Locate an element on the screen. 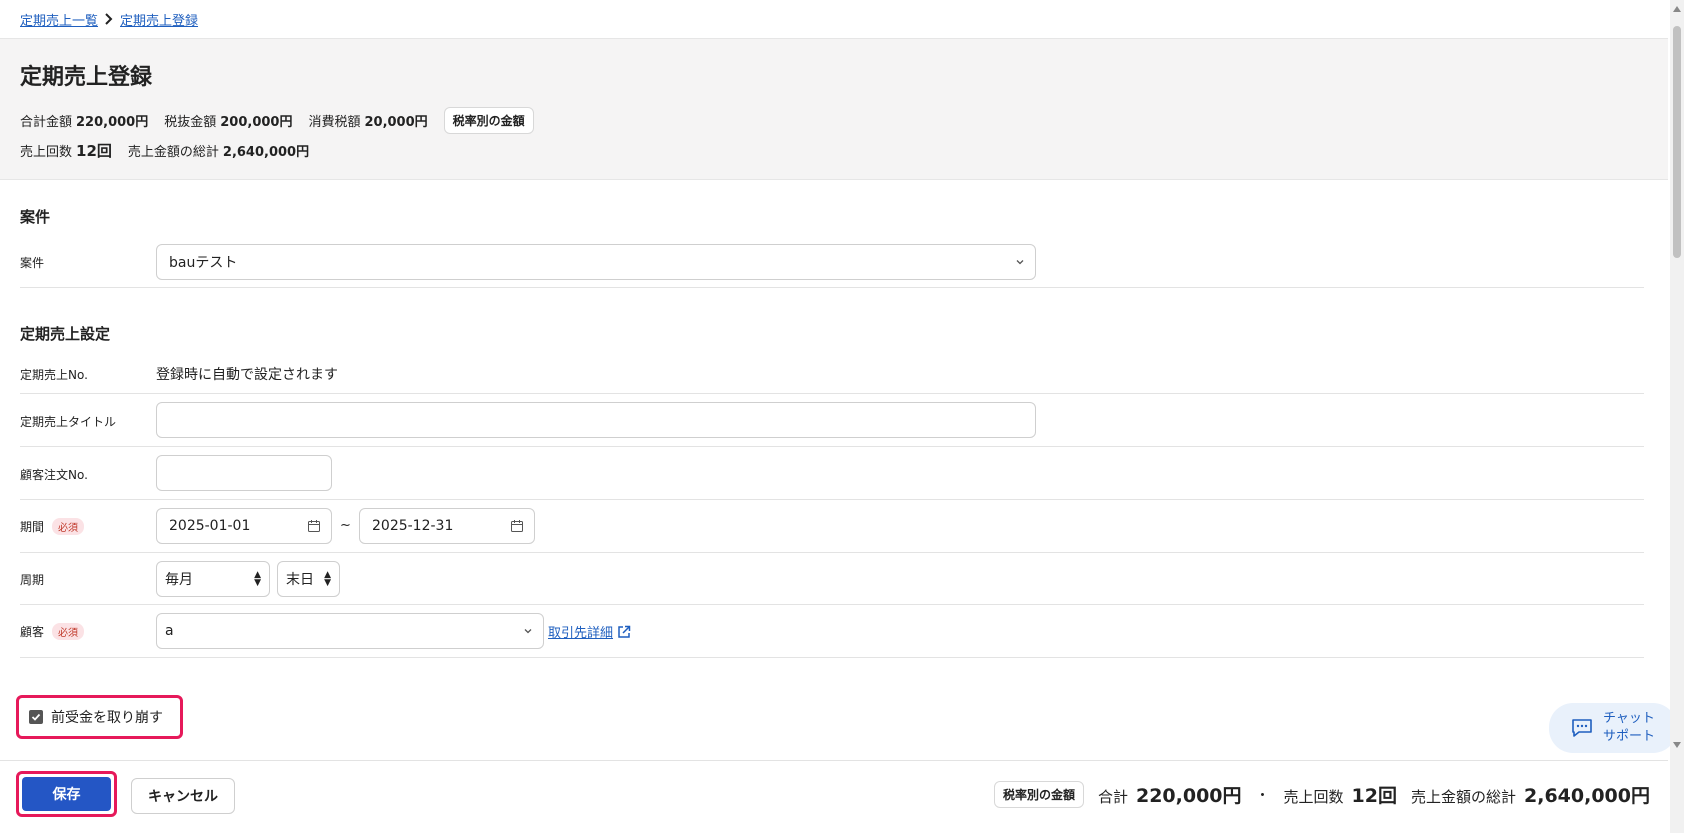 The height and width of the screenshot is (833, 1684). chat-label-line2: サポート is located at coordinates (1629, 736).